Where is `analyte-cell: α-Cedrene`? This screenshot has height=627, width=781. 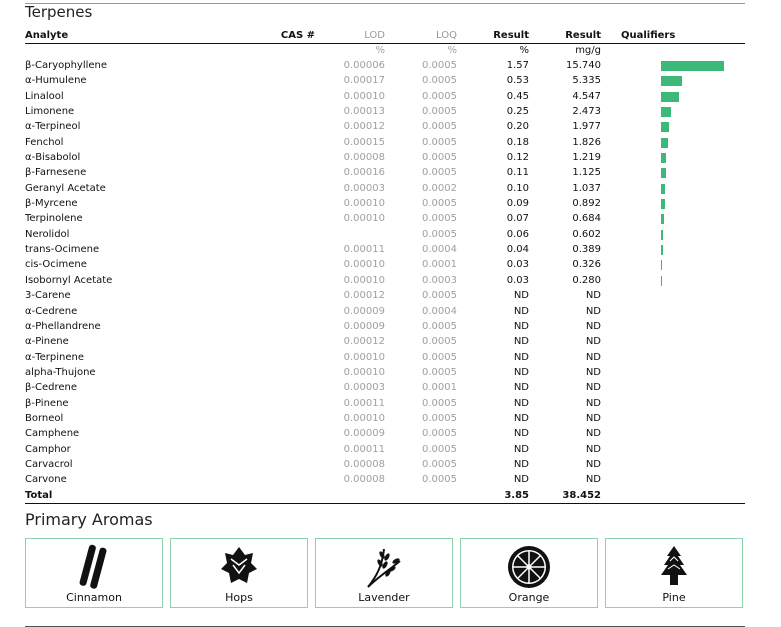 analyte-cell: α-Cedrene is located at coordinates (51, 311).